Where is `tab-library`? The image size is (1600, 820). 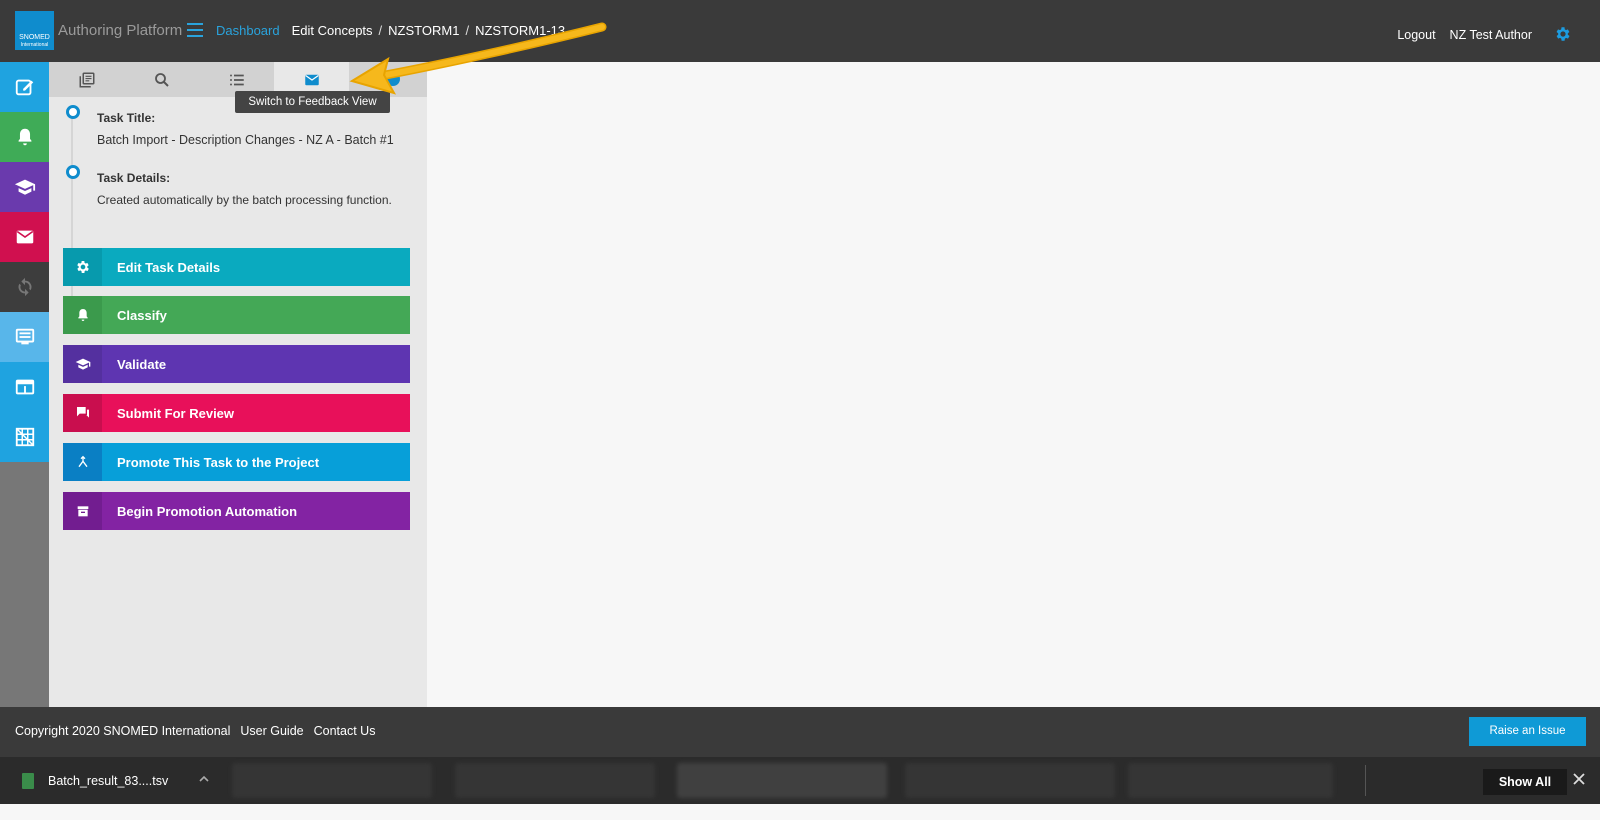 tab-library is located at coordinates (86, 79).